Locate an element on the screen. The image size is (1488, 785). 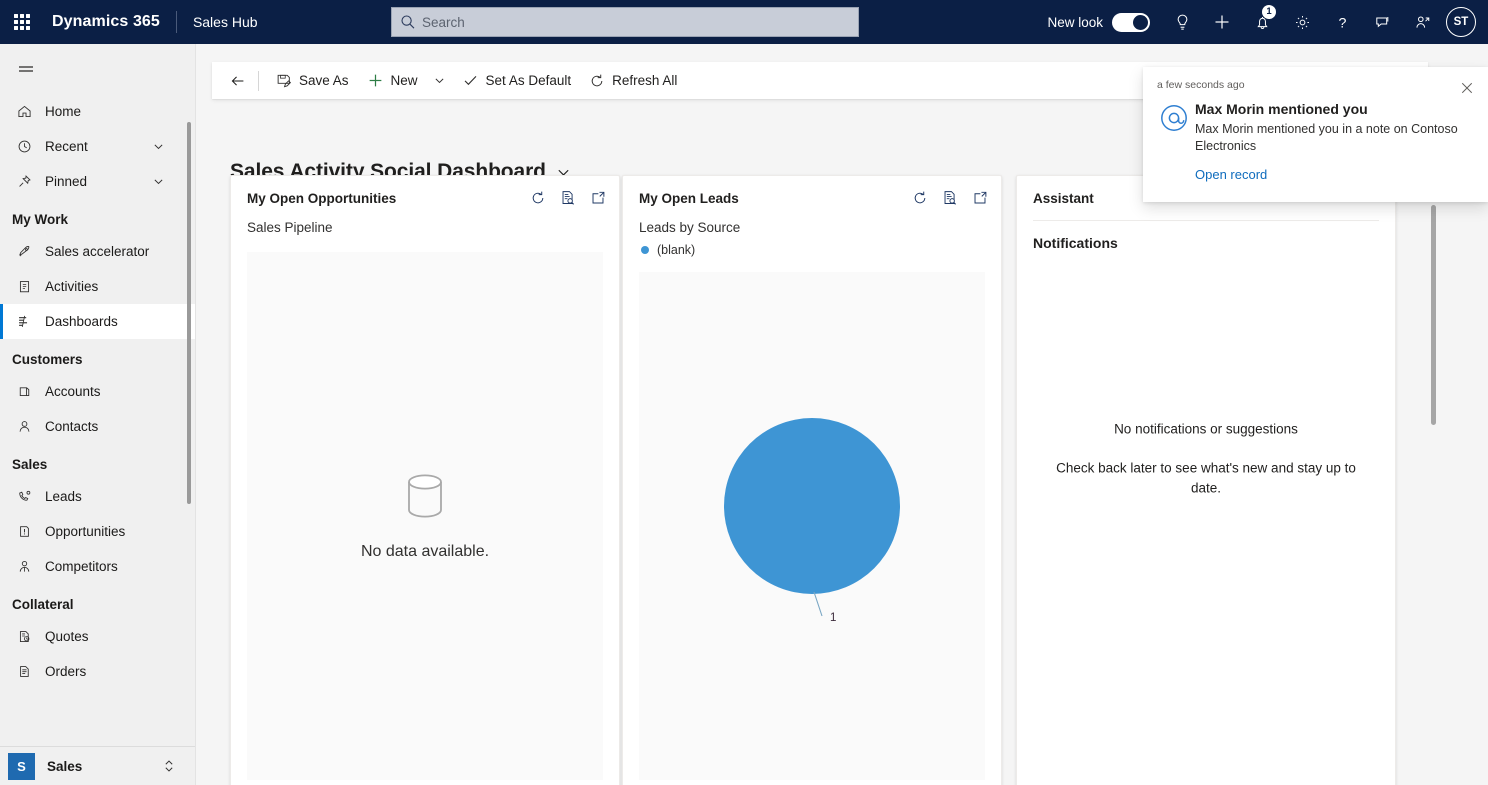
help-button: ? is located at coordinates (1342, 22).